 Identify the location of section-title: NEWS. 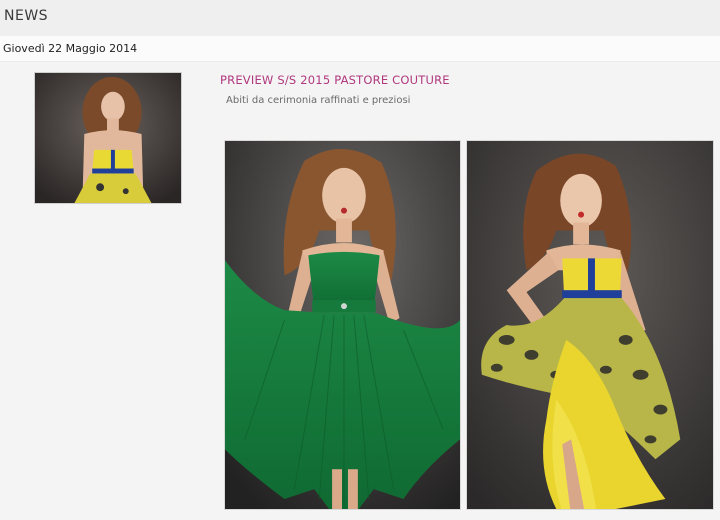
(26, 16).